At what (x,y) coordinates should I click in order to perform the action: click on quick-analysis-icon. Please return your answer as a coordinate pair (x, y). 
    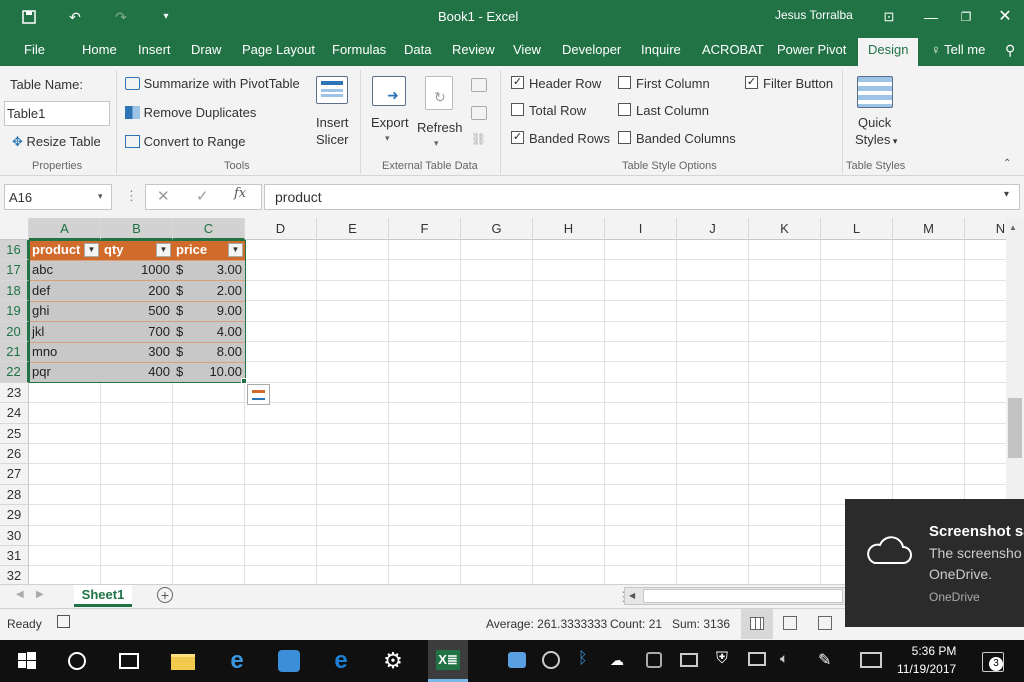
    Looking at the image, I should click on (258, 394).